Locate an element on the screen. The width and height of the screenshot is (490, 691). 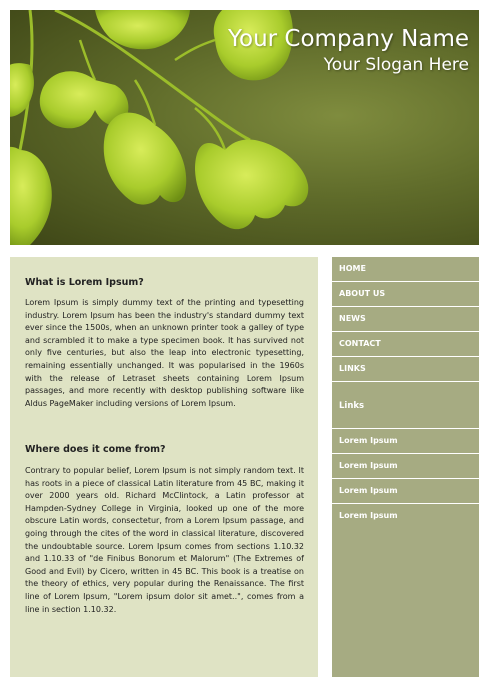
company-name: Your Company Name is located at coordinates (348, 39).